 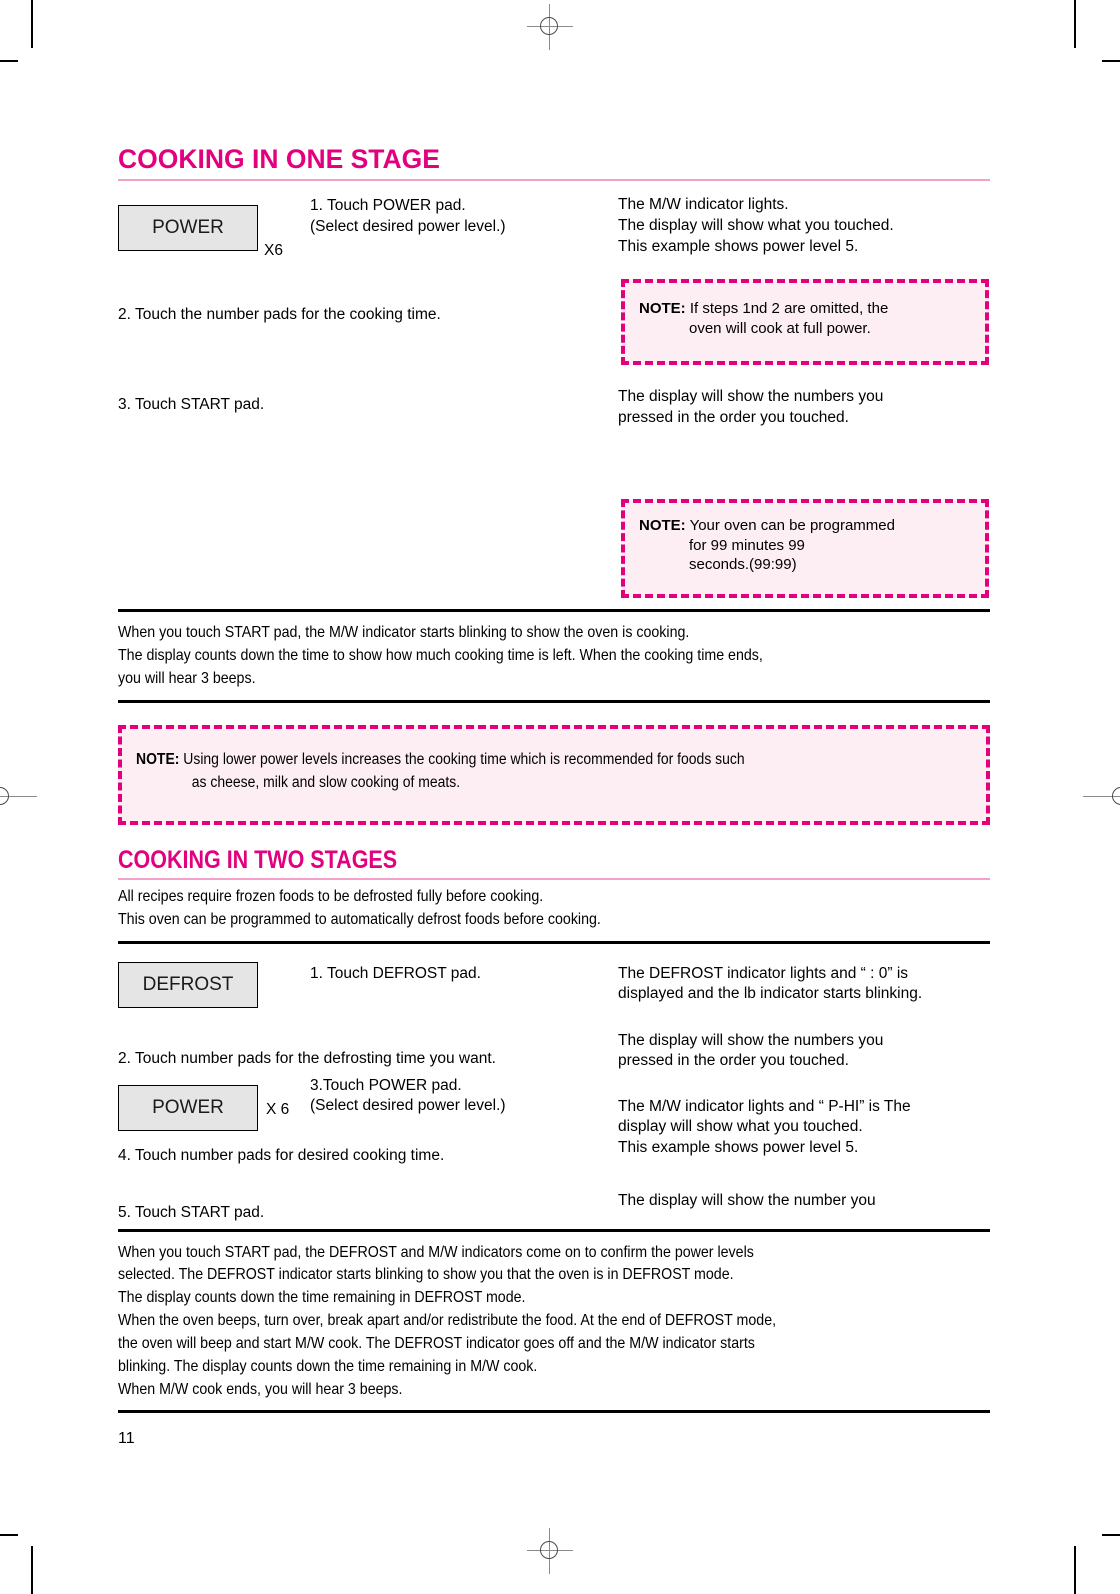 What do you see at coordinates (738, 1148) in the screenshot?
I see `result-3-two-line-3: This example shows power level 5.` at bounding box center [738, 1148].